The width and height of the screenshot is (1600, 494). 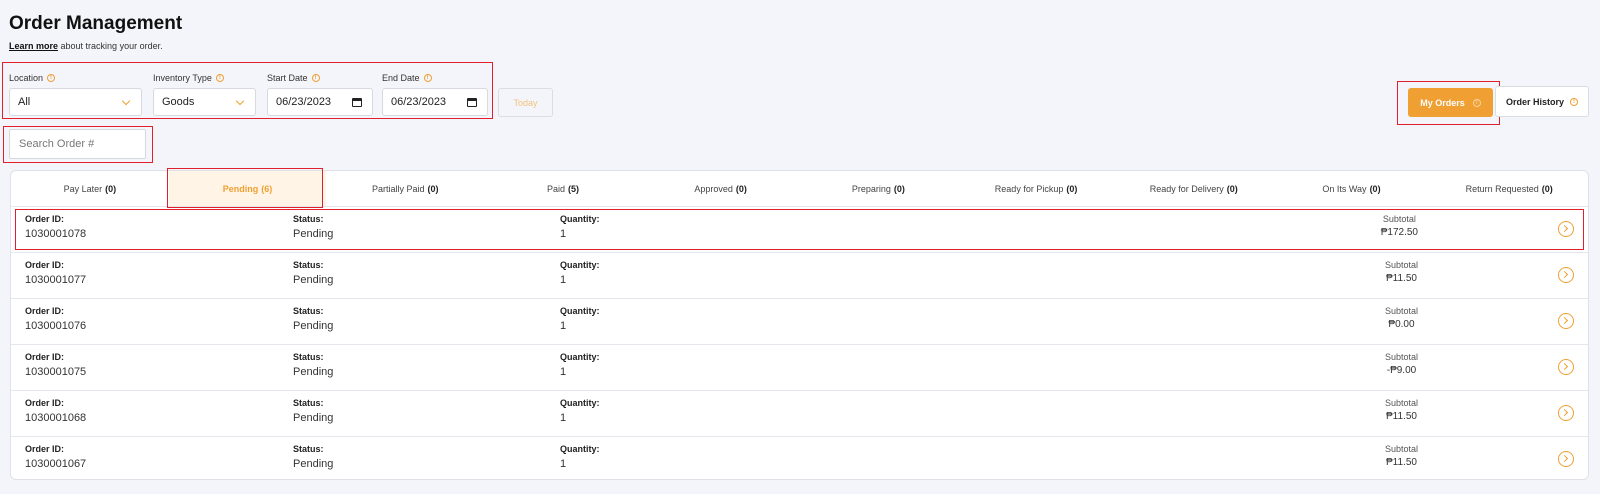 I want to click on tab-count: (5), so click(x=573, y=188).